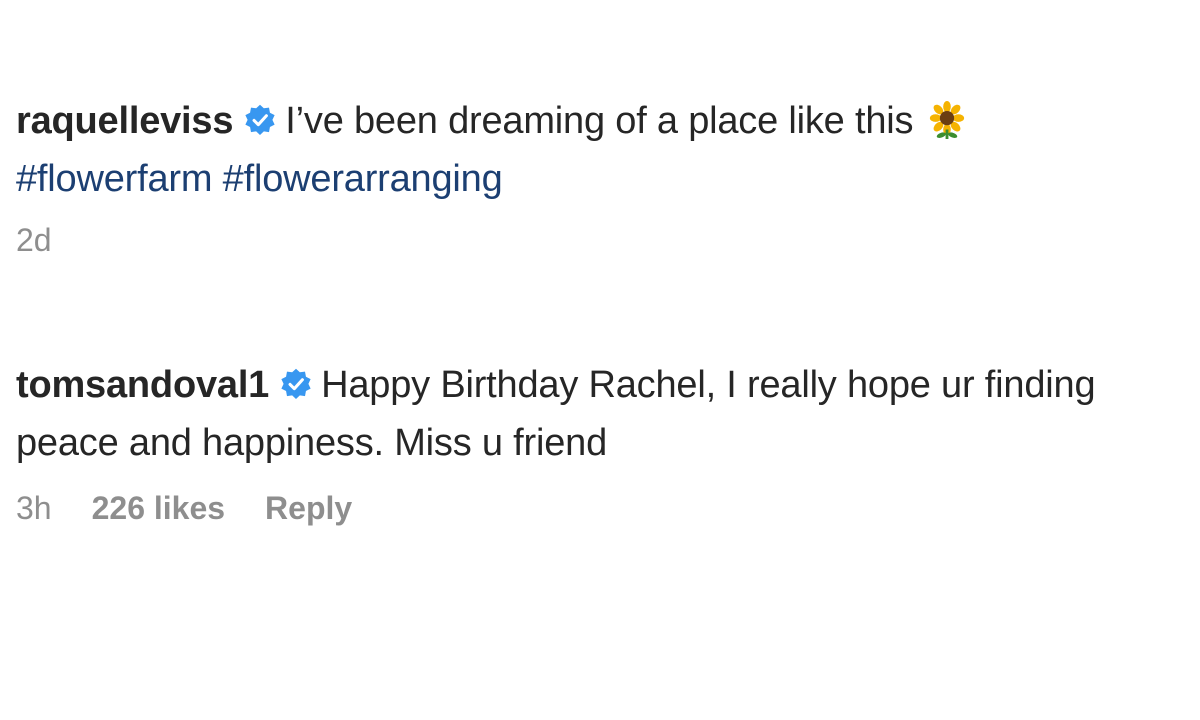 This screenshot has width=1200, height=720. What do you see at coordinates (363, 179) in the screenshot?
I see `hashtag-link: #flowerarranging` at bounding box center [363, 179].